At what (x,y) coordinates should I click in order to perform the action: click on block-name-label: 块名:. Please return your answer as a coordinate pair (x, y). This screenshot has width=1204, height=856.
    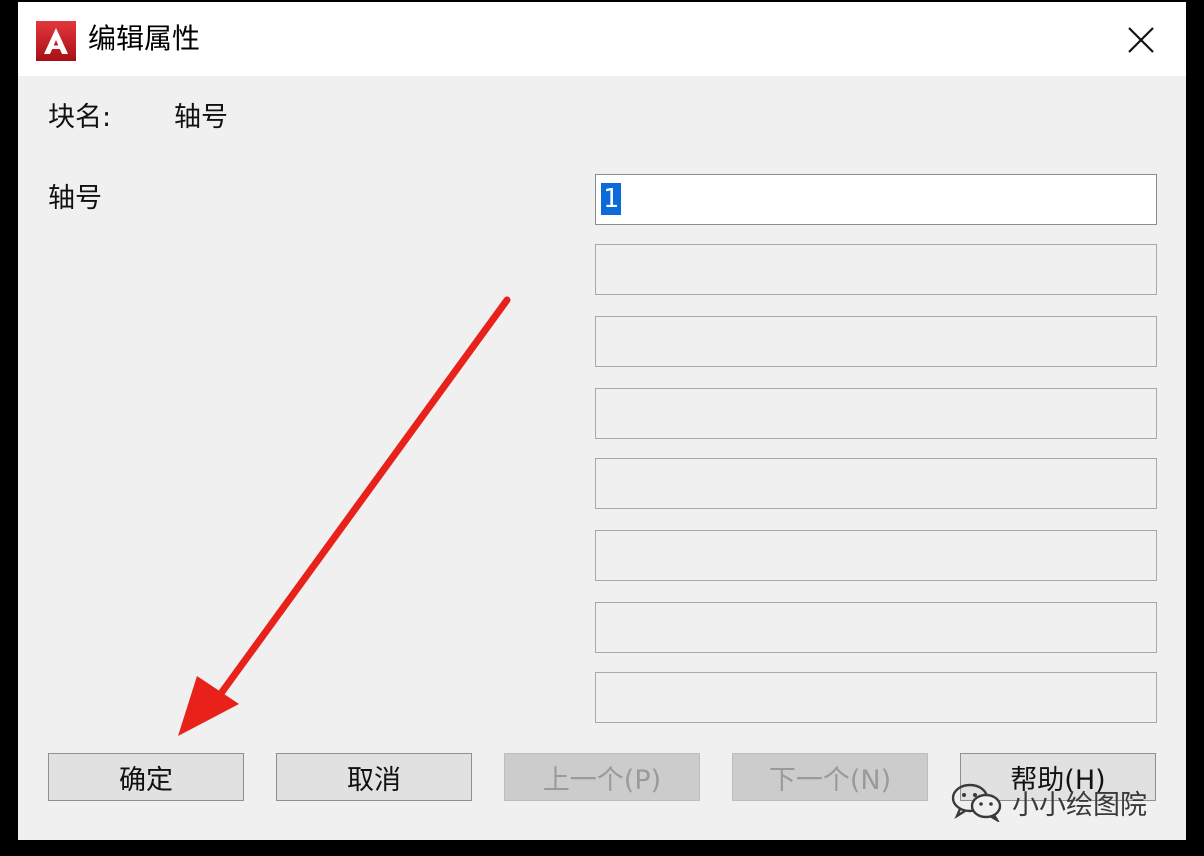
    Looking at the image, I should click on (80, 117).